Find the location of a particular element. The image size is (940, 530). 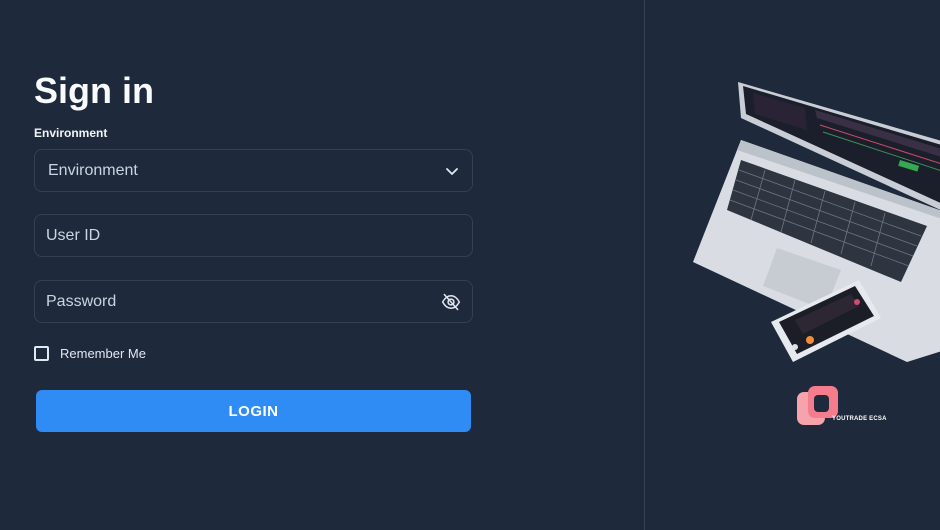

user-id-placeholder: User ID is located at coordinates (73, 235).